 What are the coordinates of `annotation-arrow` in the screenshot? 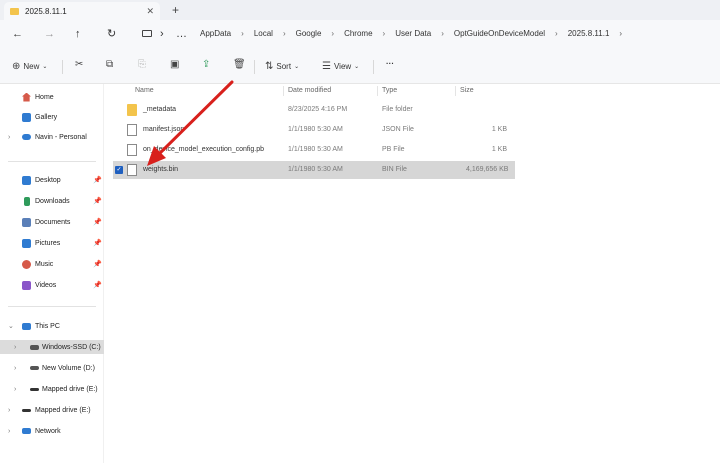 It's located at (190, 123).